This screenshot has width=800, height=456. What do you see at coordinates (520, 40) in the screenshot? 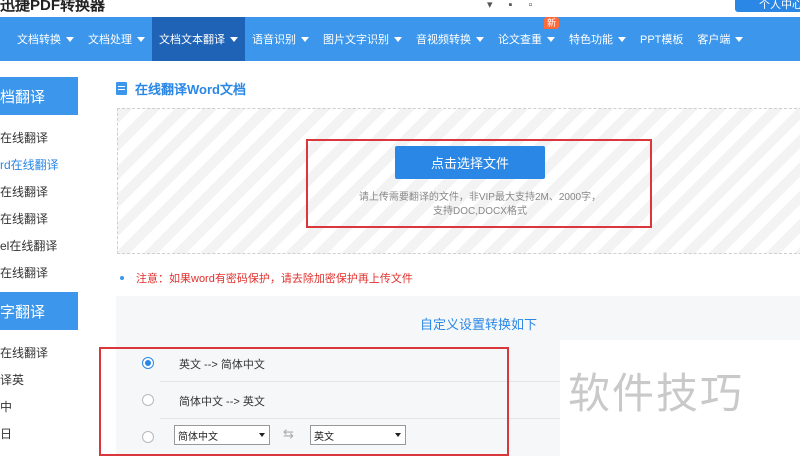
I see `nav-item-label: 论文查重` at bounding box center [520, 40].